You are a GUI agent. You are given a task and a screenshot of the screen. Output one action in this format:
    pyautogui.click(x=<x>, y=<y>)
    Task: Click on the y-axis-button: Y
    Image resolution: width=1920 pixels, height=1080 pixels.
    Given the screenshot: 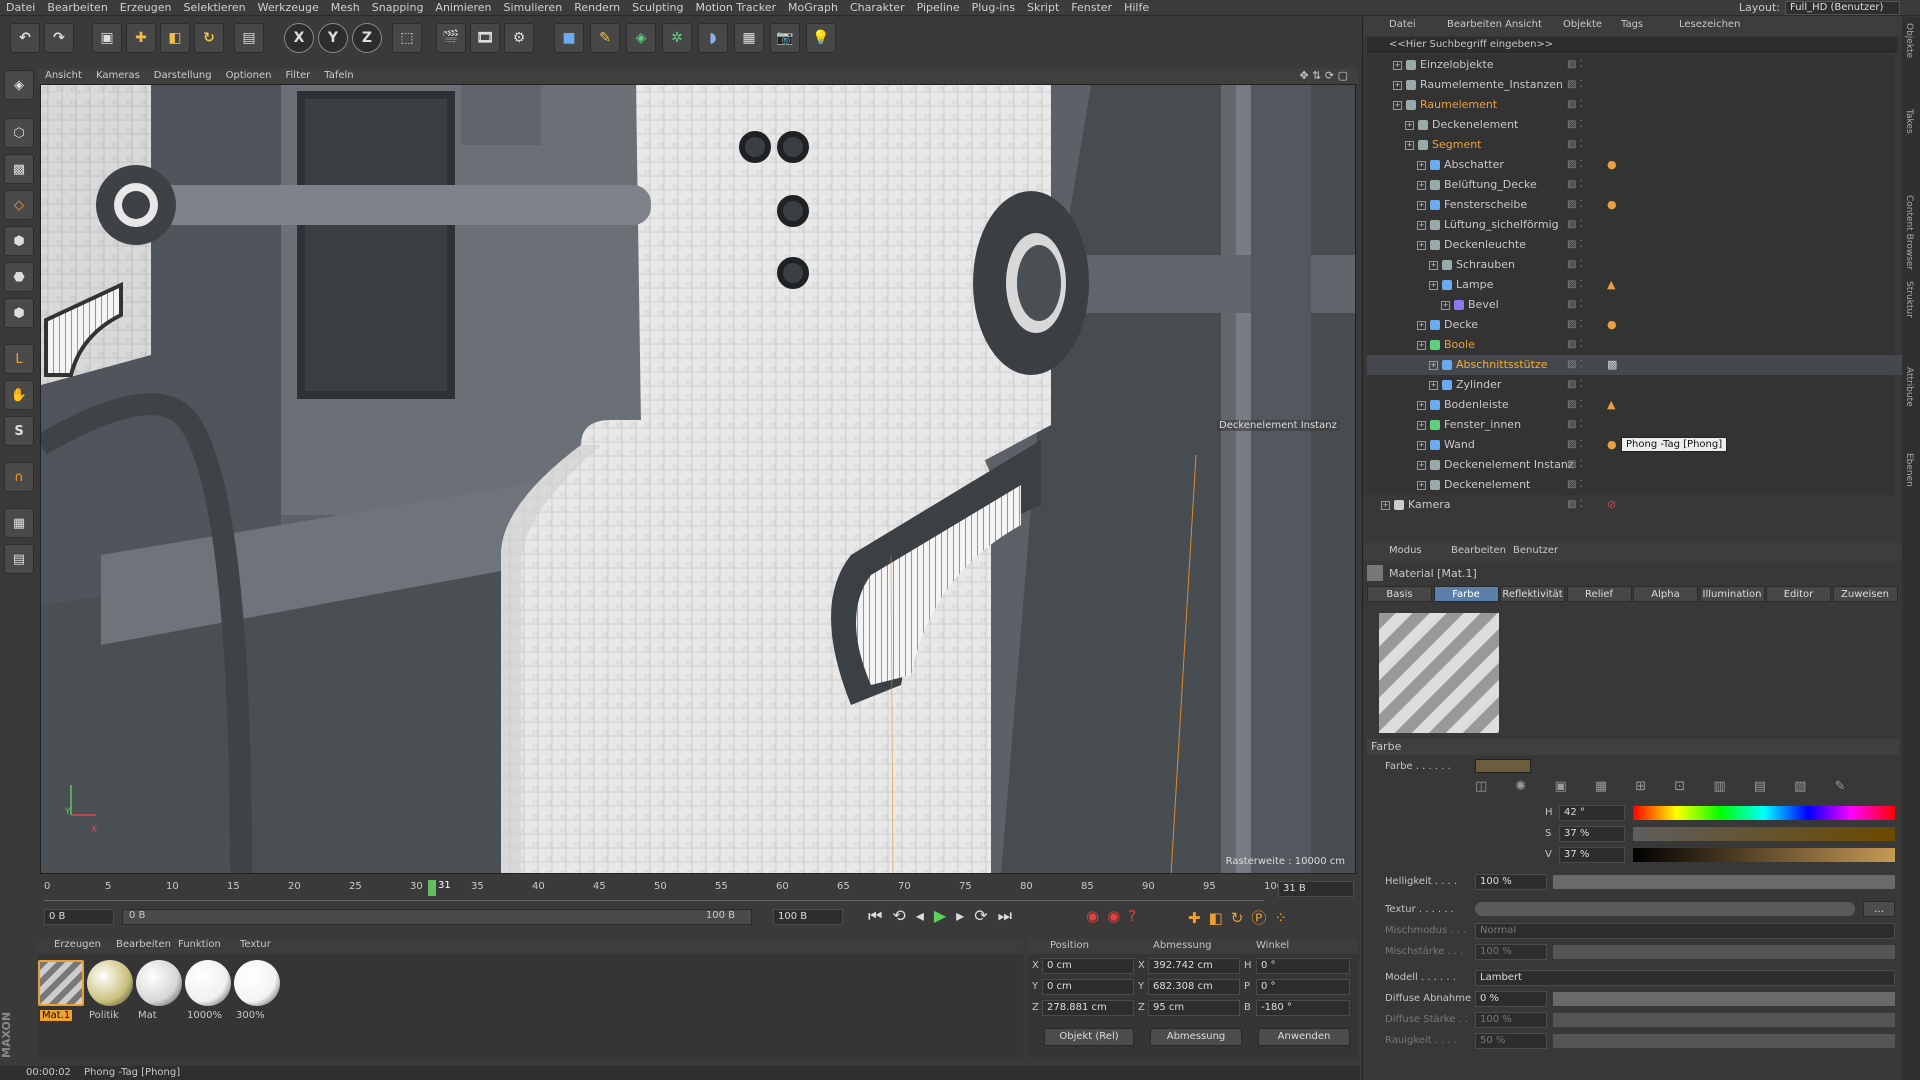 What is the action you would take?
    pyautogui.click(x=333, y=38)
    